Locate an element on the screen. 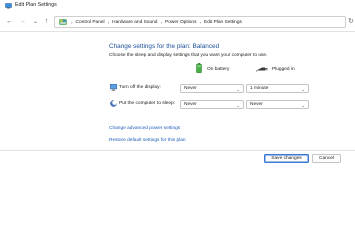 The height and width of the screenshot is (250, 355). sleep-plugged-in-value: Never is located at coordinates (256, 104).